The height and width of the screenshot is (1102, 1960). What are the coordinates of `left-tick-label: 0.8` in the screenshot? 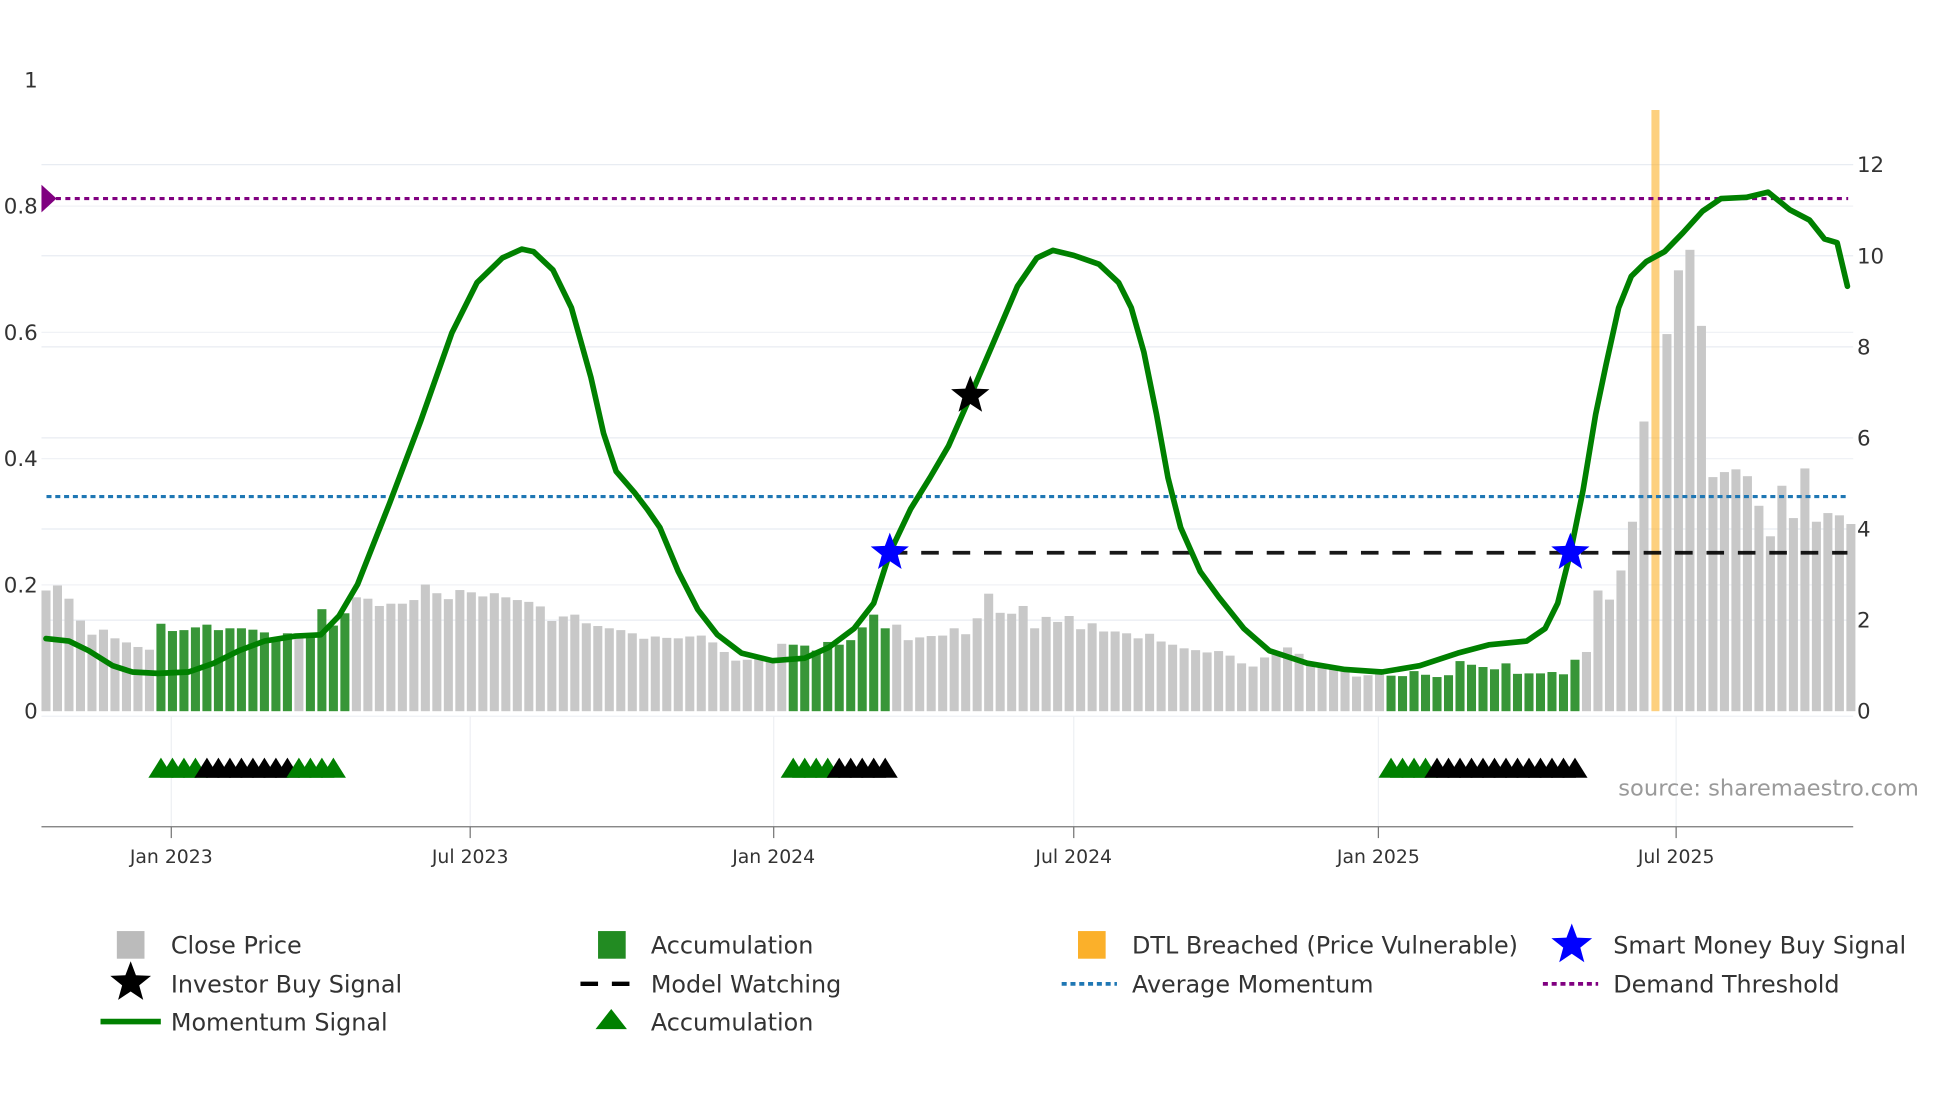 It's located at (21, 207).